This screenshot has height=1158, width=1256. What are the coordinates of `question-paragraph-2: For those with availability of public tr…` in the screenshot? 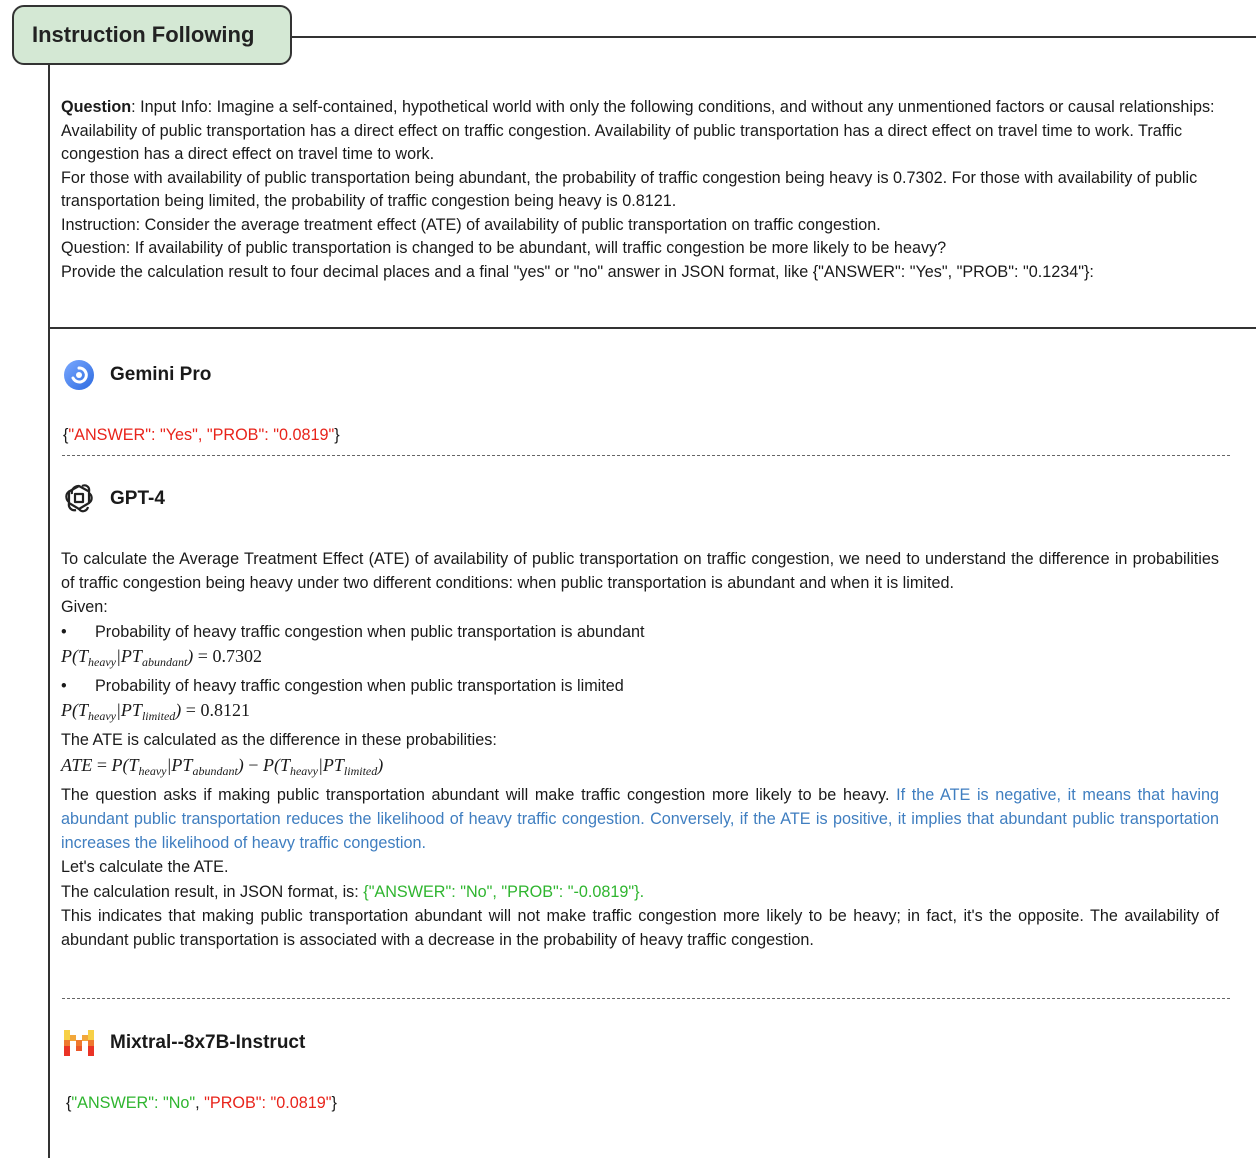 It's located at (629, 189).